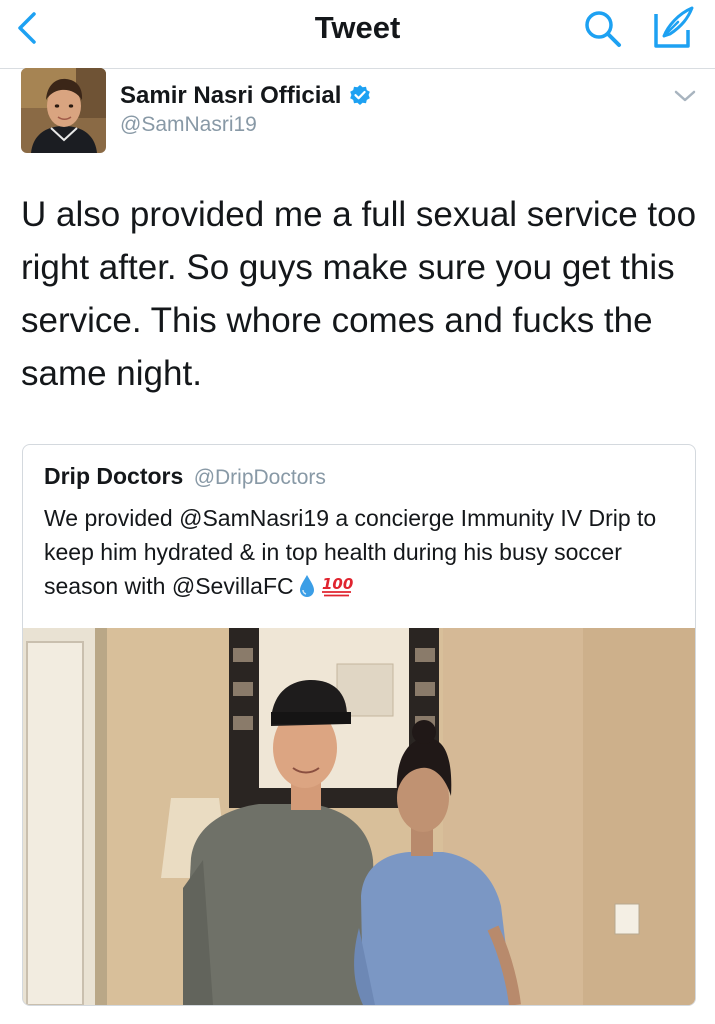 Image resolution: width=715 pixels, height=1024 pixels. I want to click on droplet-icon, so click(306, 586).